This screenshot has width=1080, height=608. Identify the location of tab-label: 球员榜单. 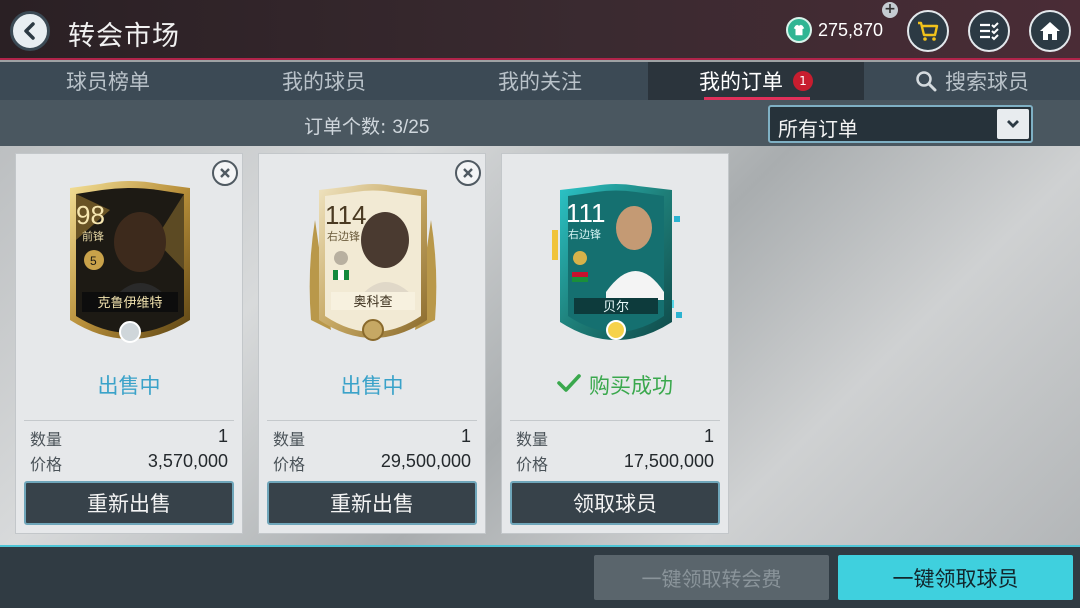
(108, 82).